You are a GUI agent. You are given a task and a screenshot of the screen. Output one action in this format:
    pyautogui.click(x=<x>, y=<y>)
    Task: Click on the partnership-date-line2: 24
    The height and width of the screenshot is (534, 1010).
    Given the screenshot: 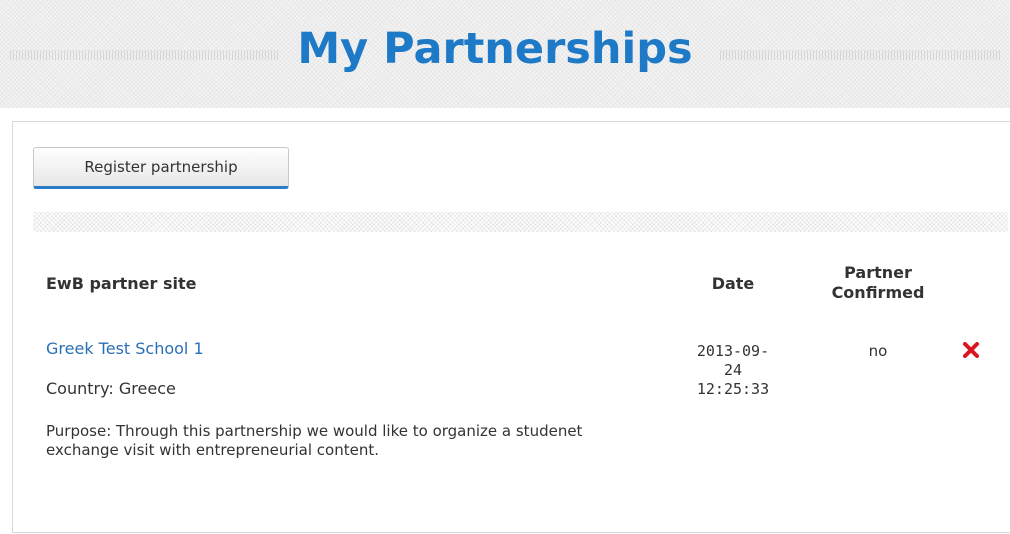 What is the action you would take?
    pyautogui.click(x=733, y=370)
    